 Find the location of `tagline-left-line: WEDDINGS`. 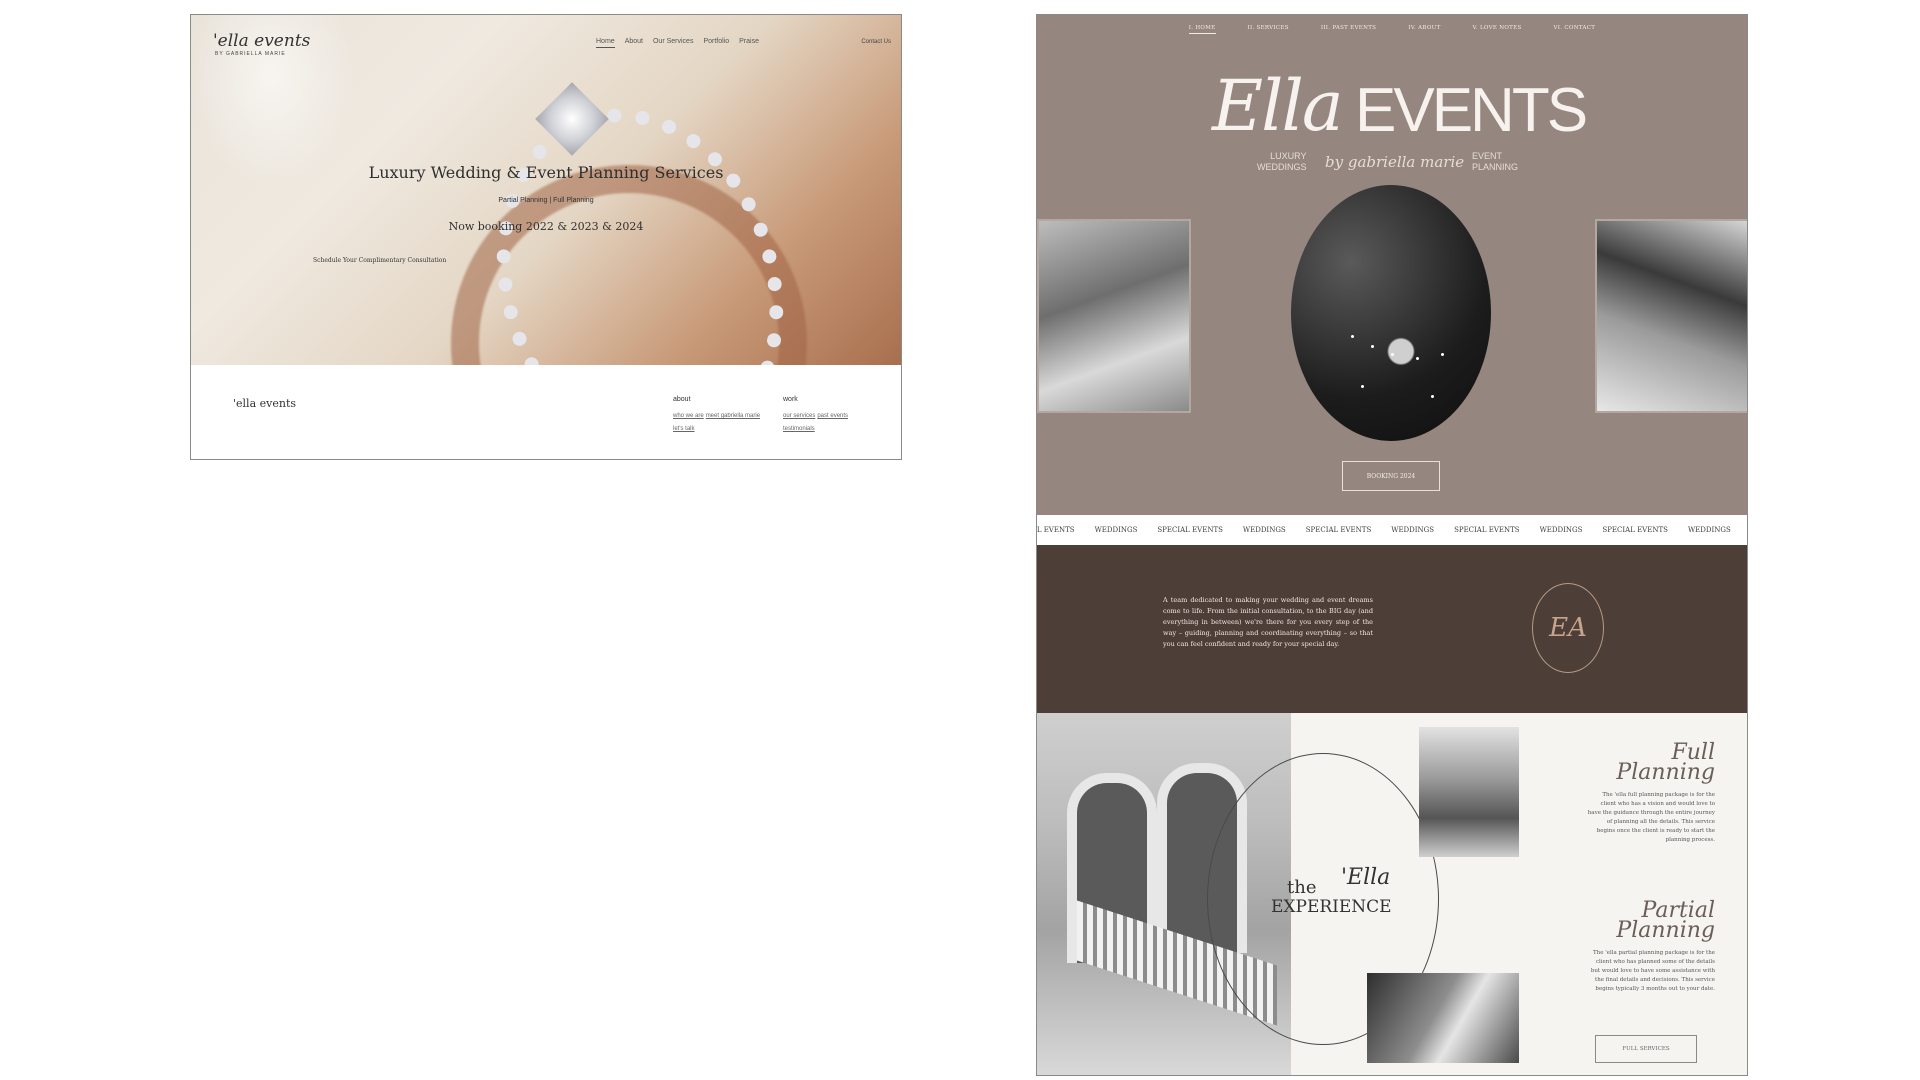

tagline-left-line: WEDDINGS is located at coordinates (1282, 167).